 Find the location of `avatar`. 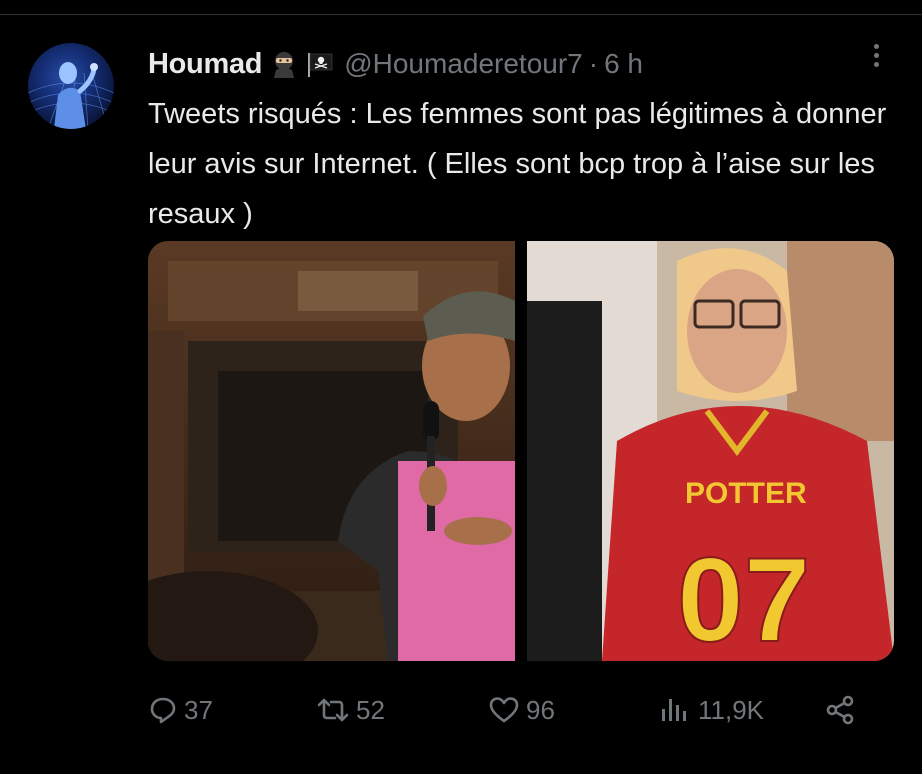

avatar is located at coordinates (71, 86).